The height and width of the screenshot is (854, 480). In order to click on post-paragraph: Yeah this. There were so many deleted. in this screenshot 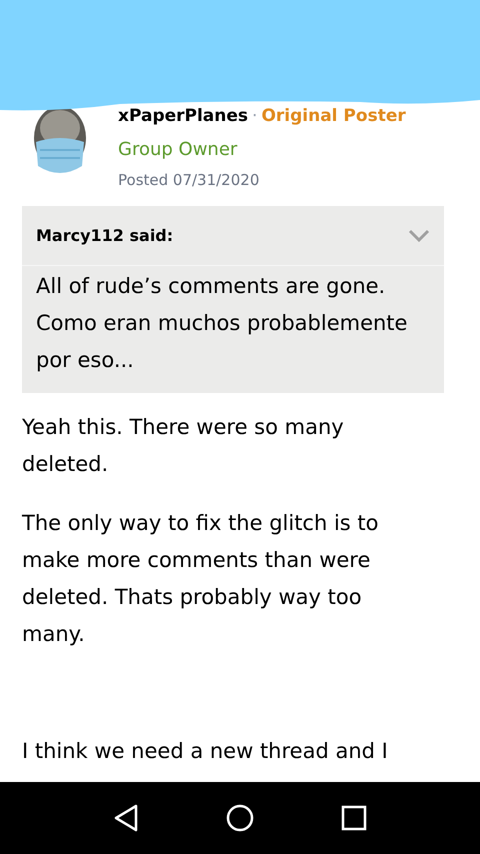, I will do `click(183, 446)`.